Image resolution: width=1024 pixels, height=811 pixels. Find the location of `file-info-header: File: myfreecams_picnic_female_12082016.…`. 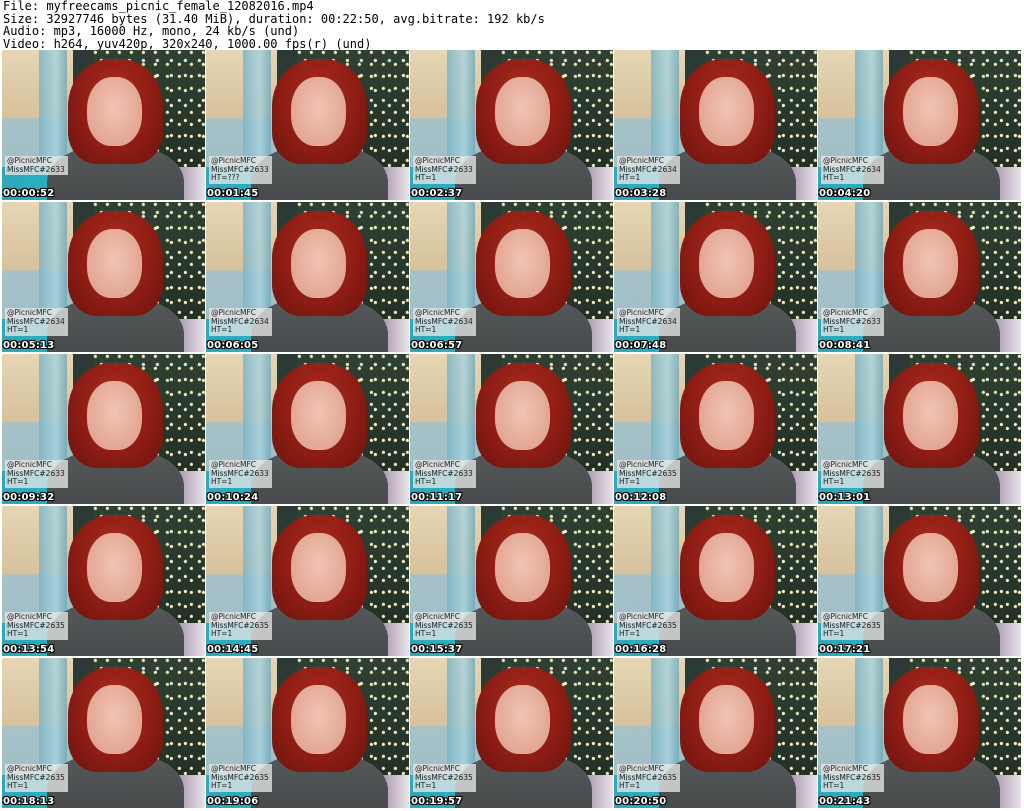

file-info-header: File: myfreecams_picnic_female_12082016.… is located at coordinates (512, 25).